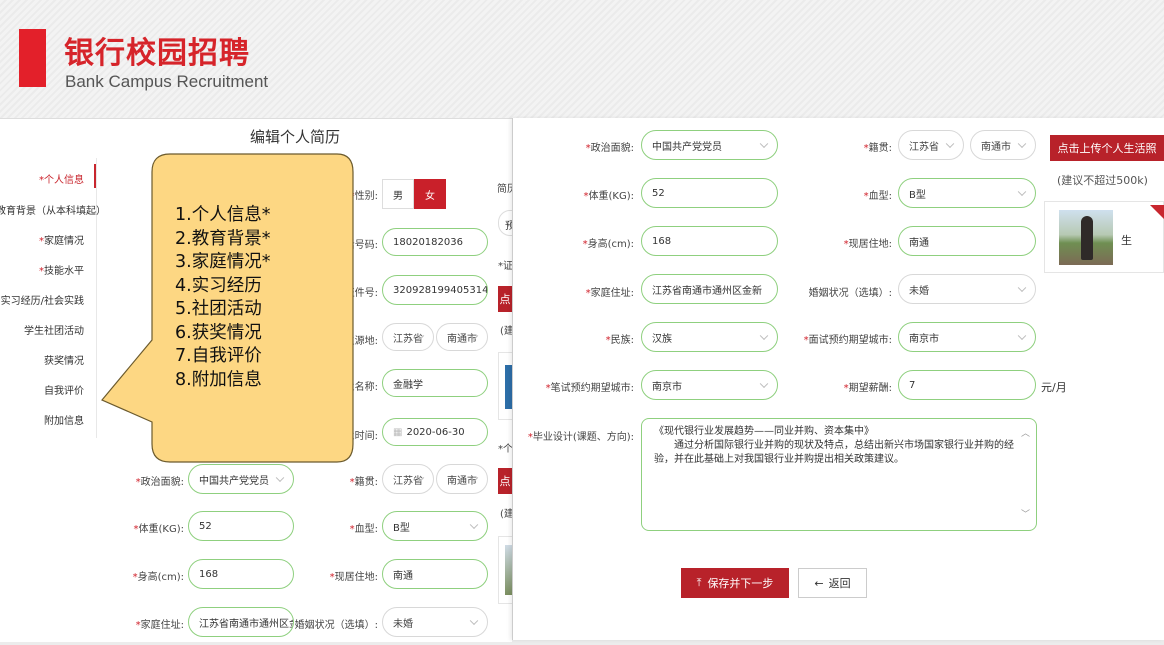 This screenshot has height=645, width=1164. Describe the element at coordinates (218, 285) in the screenshot. I see `callout-line: 4.实习经历` at that location.